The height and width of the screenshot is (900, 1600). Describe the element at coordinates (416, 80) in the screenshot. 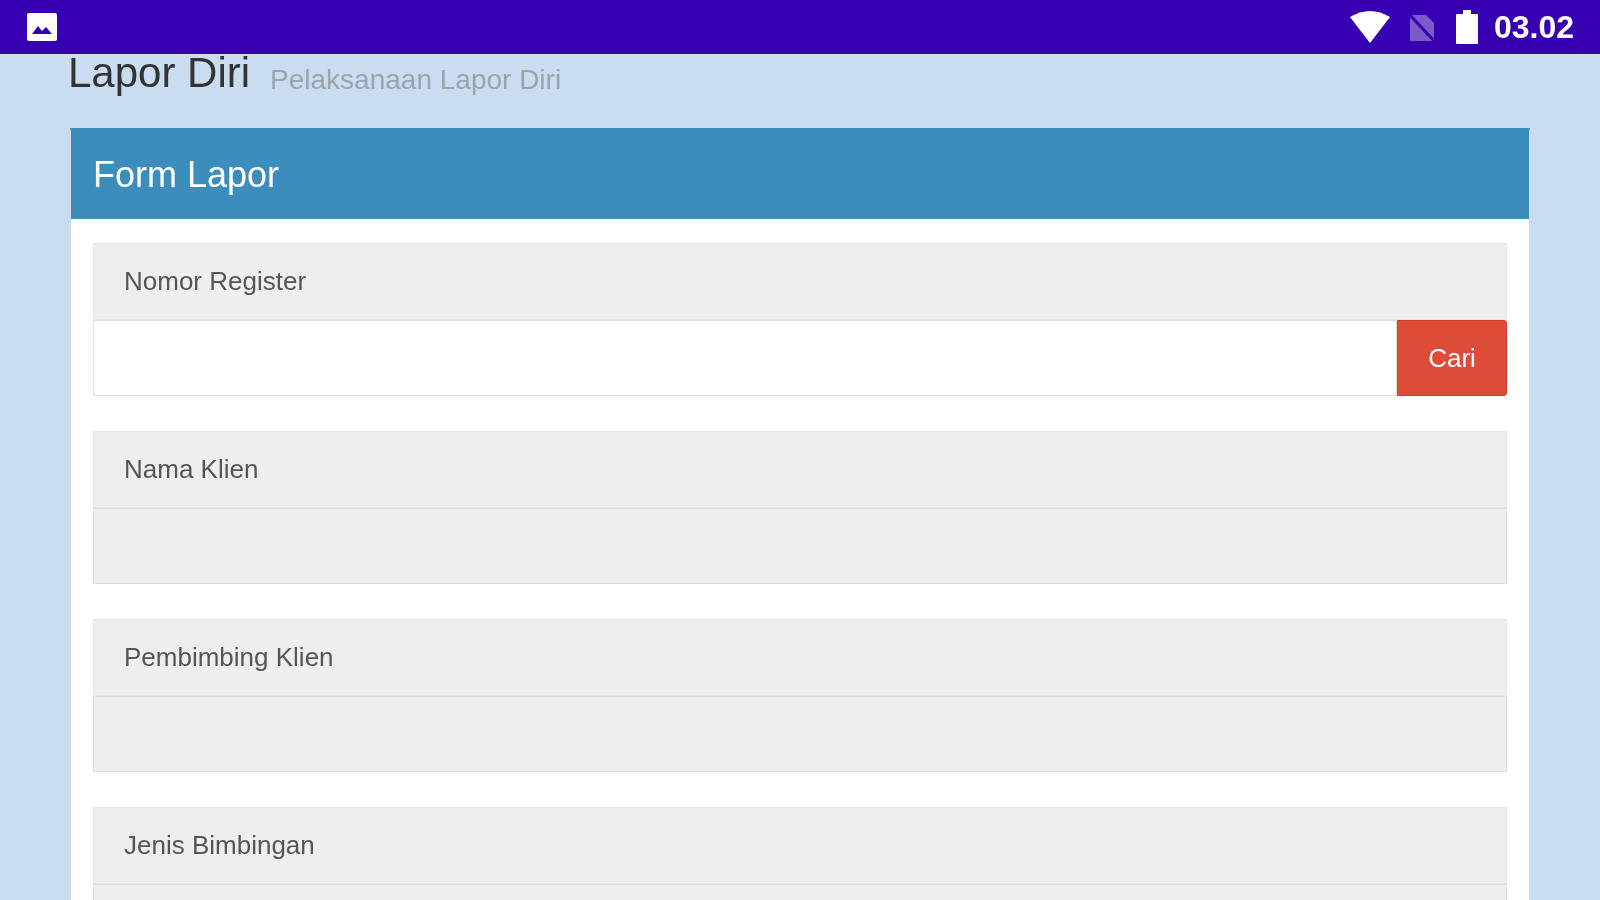

I see `page-subtitle: Pelaksanaan Lapor Diri` at that location.